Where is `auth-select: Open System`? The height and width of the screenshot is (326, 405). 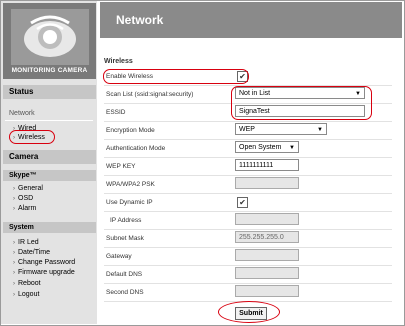
auth-select: Open System is located at coordinates (267, 147).